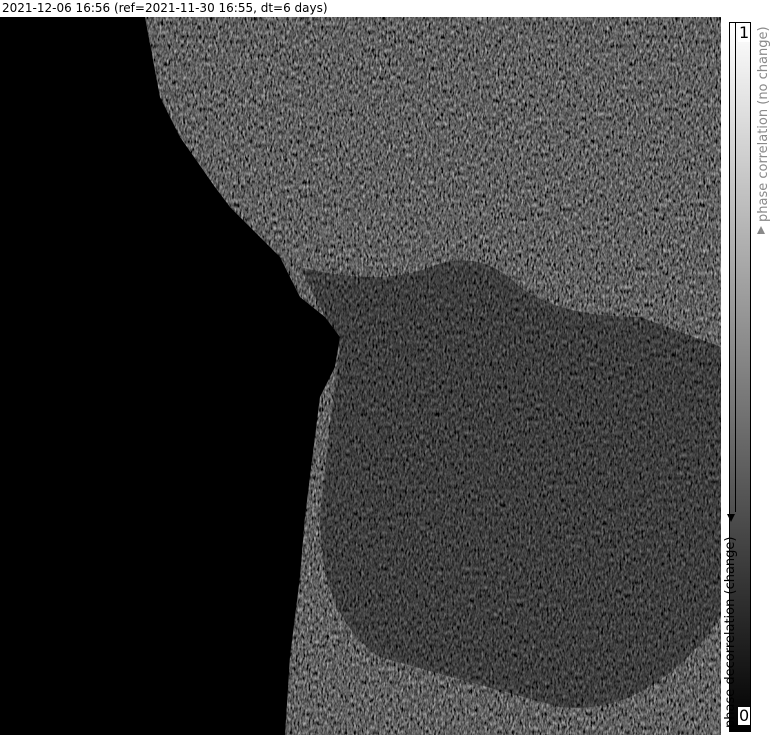 The width and height of the screenshot is (771, 735). What do you see at coordinates (730, 632) in the screenshot?
I see `change-label: phase decorrelation (change)` at bounding box center [730, 632].